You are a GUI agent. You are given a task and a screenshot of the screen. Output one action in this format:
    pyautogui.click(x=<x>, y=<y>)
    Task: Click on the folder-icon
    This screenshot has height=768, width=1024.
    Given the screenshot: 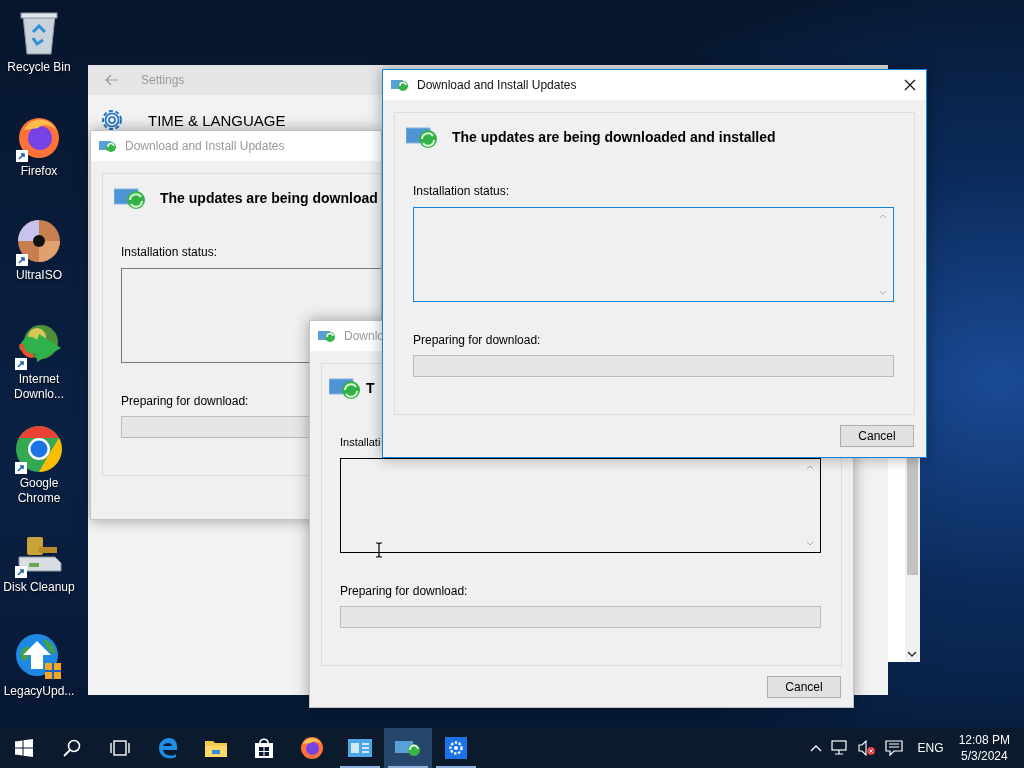 What is the action you would take?
    pyautogui.click(x=216, y=748)
    